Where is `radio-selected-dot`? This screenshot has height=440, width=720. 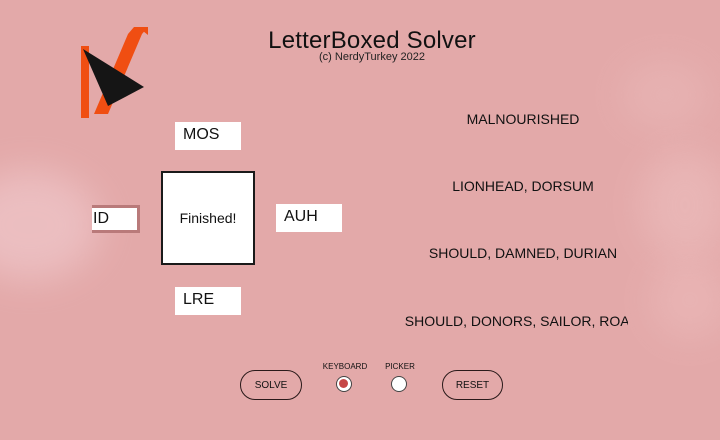
radio-selected-dot is located at coordinates (343, 383).